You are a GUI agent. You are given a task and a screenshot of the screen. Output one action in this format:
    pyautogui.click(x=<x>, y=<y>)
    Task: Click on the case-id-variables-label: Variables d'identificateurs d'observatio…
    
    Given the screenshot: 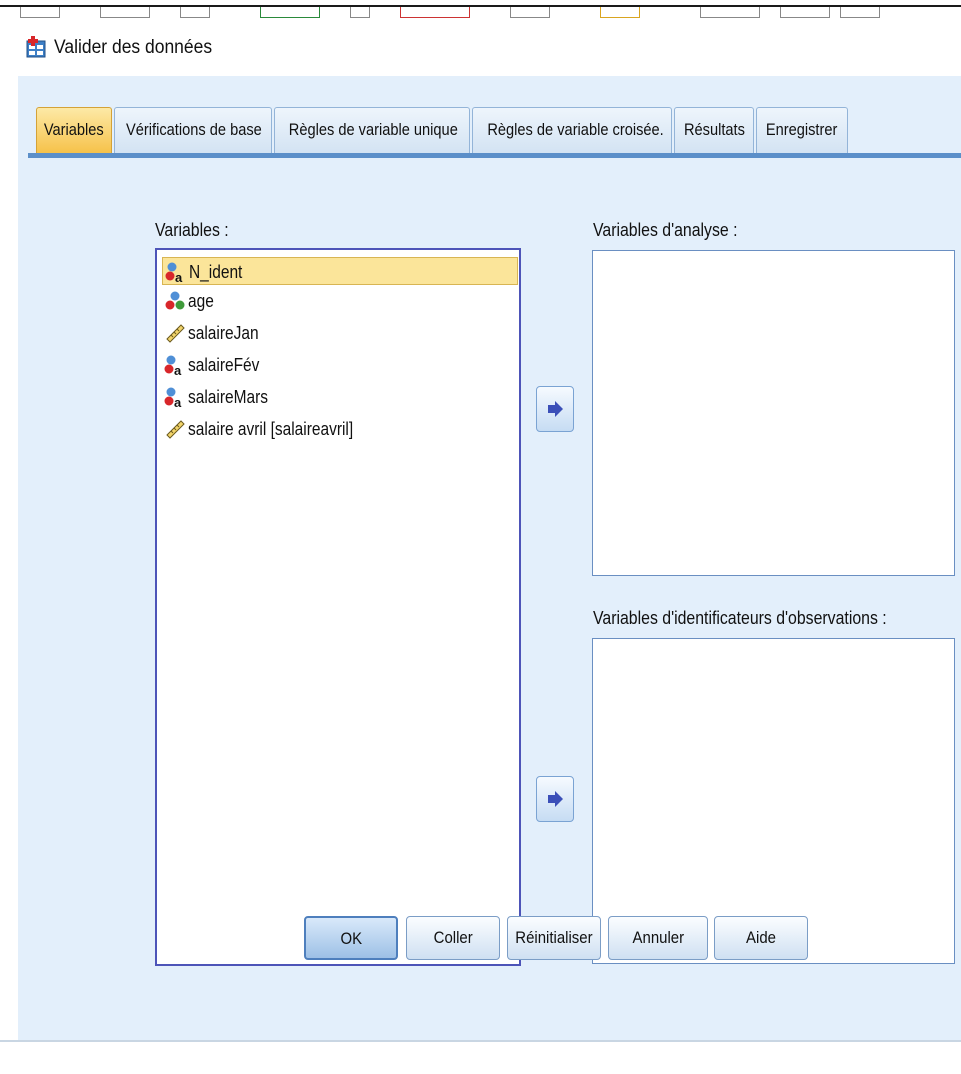 What is the action you would take?
    pyautogui.click(x=740, y=618)
    